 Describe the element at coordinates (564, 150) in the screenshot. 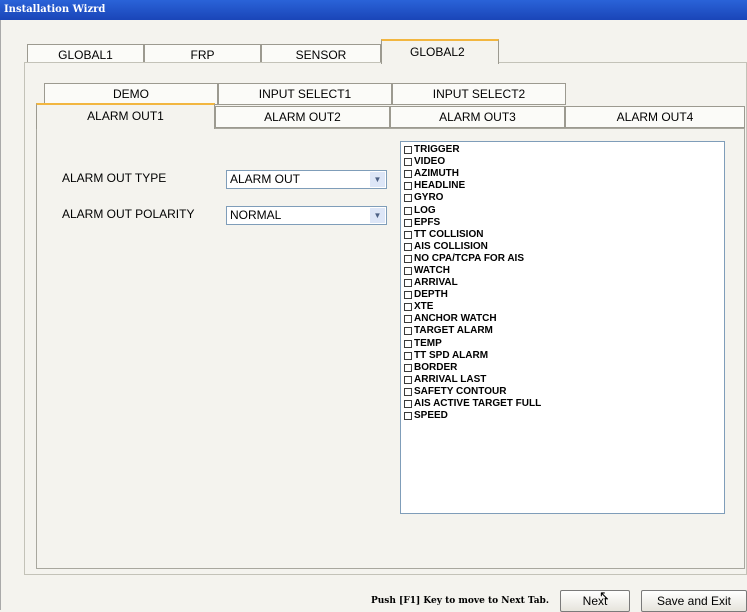

I see `list-item: TRIGGER` at that location.